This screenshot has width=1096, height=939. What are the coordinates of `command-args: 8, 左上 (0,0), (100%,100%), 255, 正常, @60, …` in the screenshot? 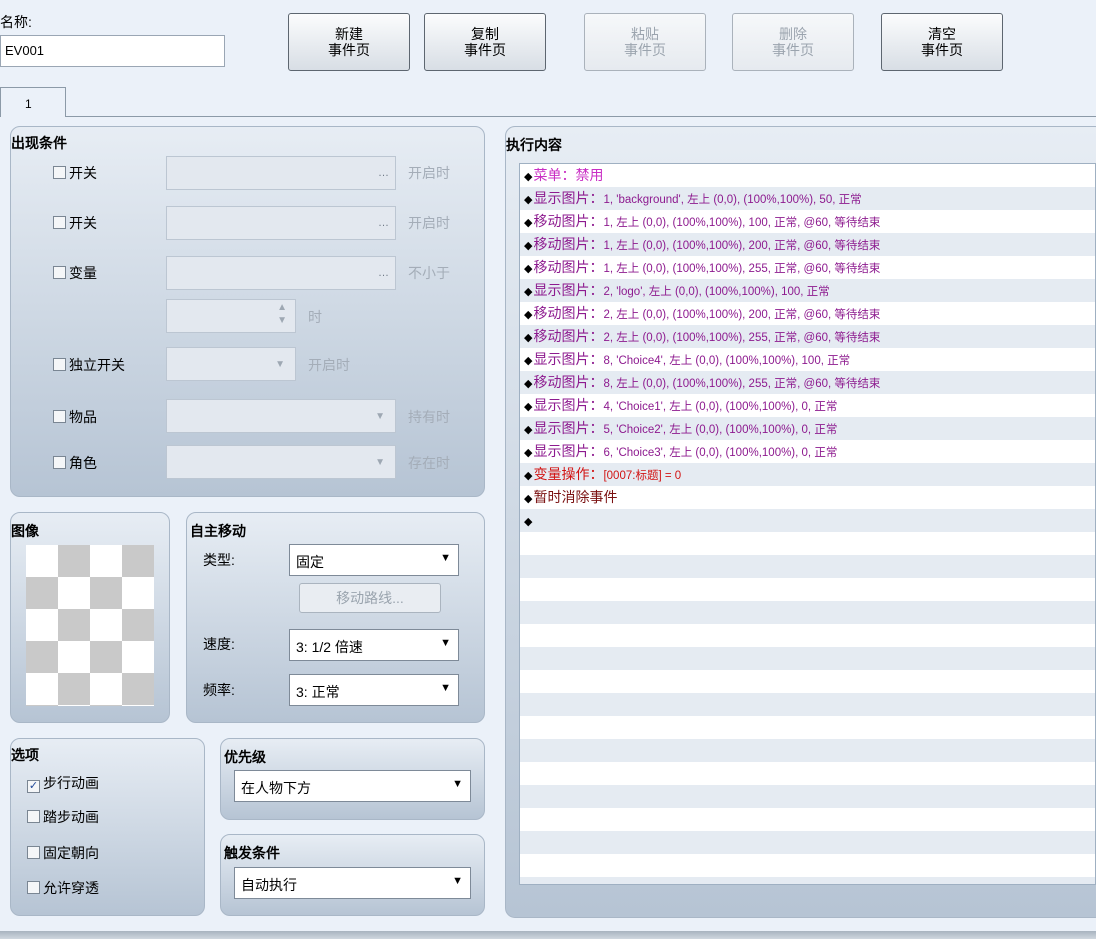 It's located at (742, 384).